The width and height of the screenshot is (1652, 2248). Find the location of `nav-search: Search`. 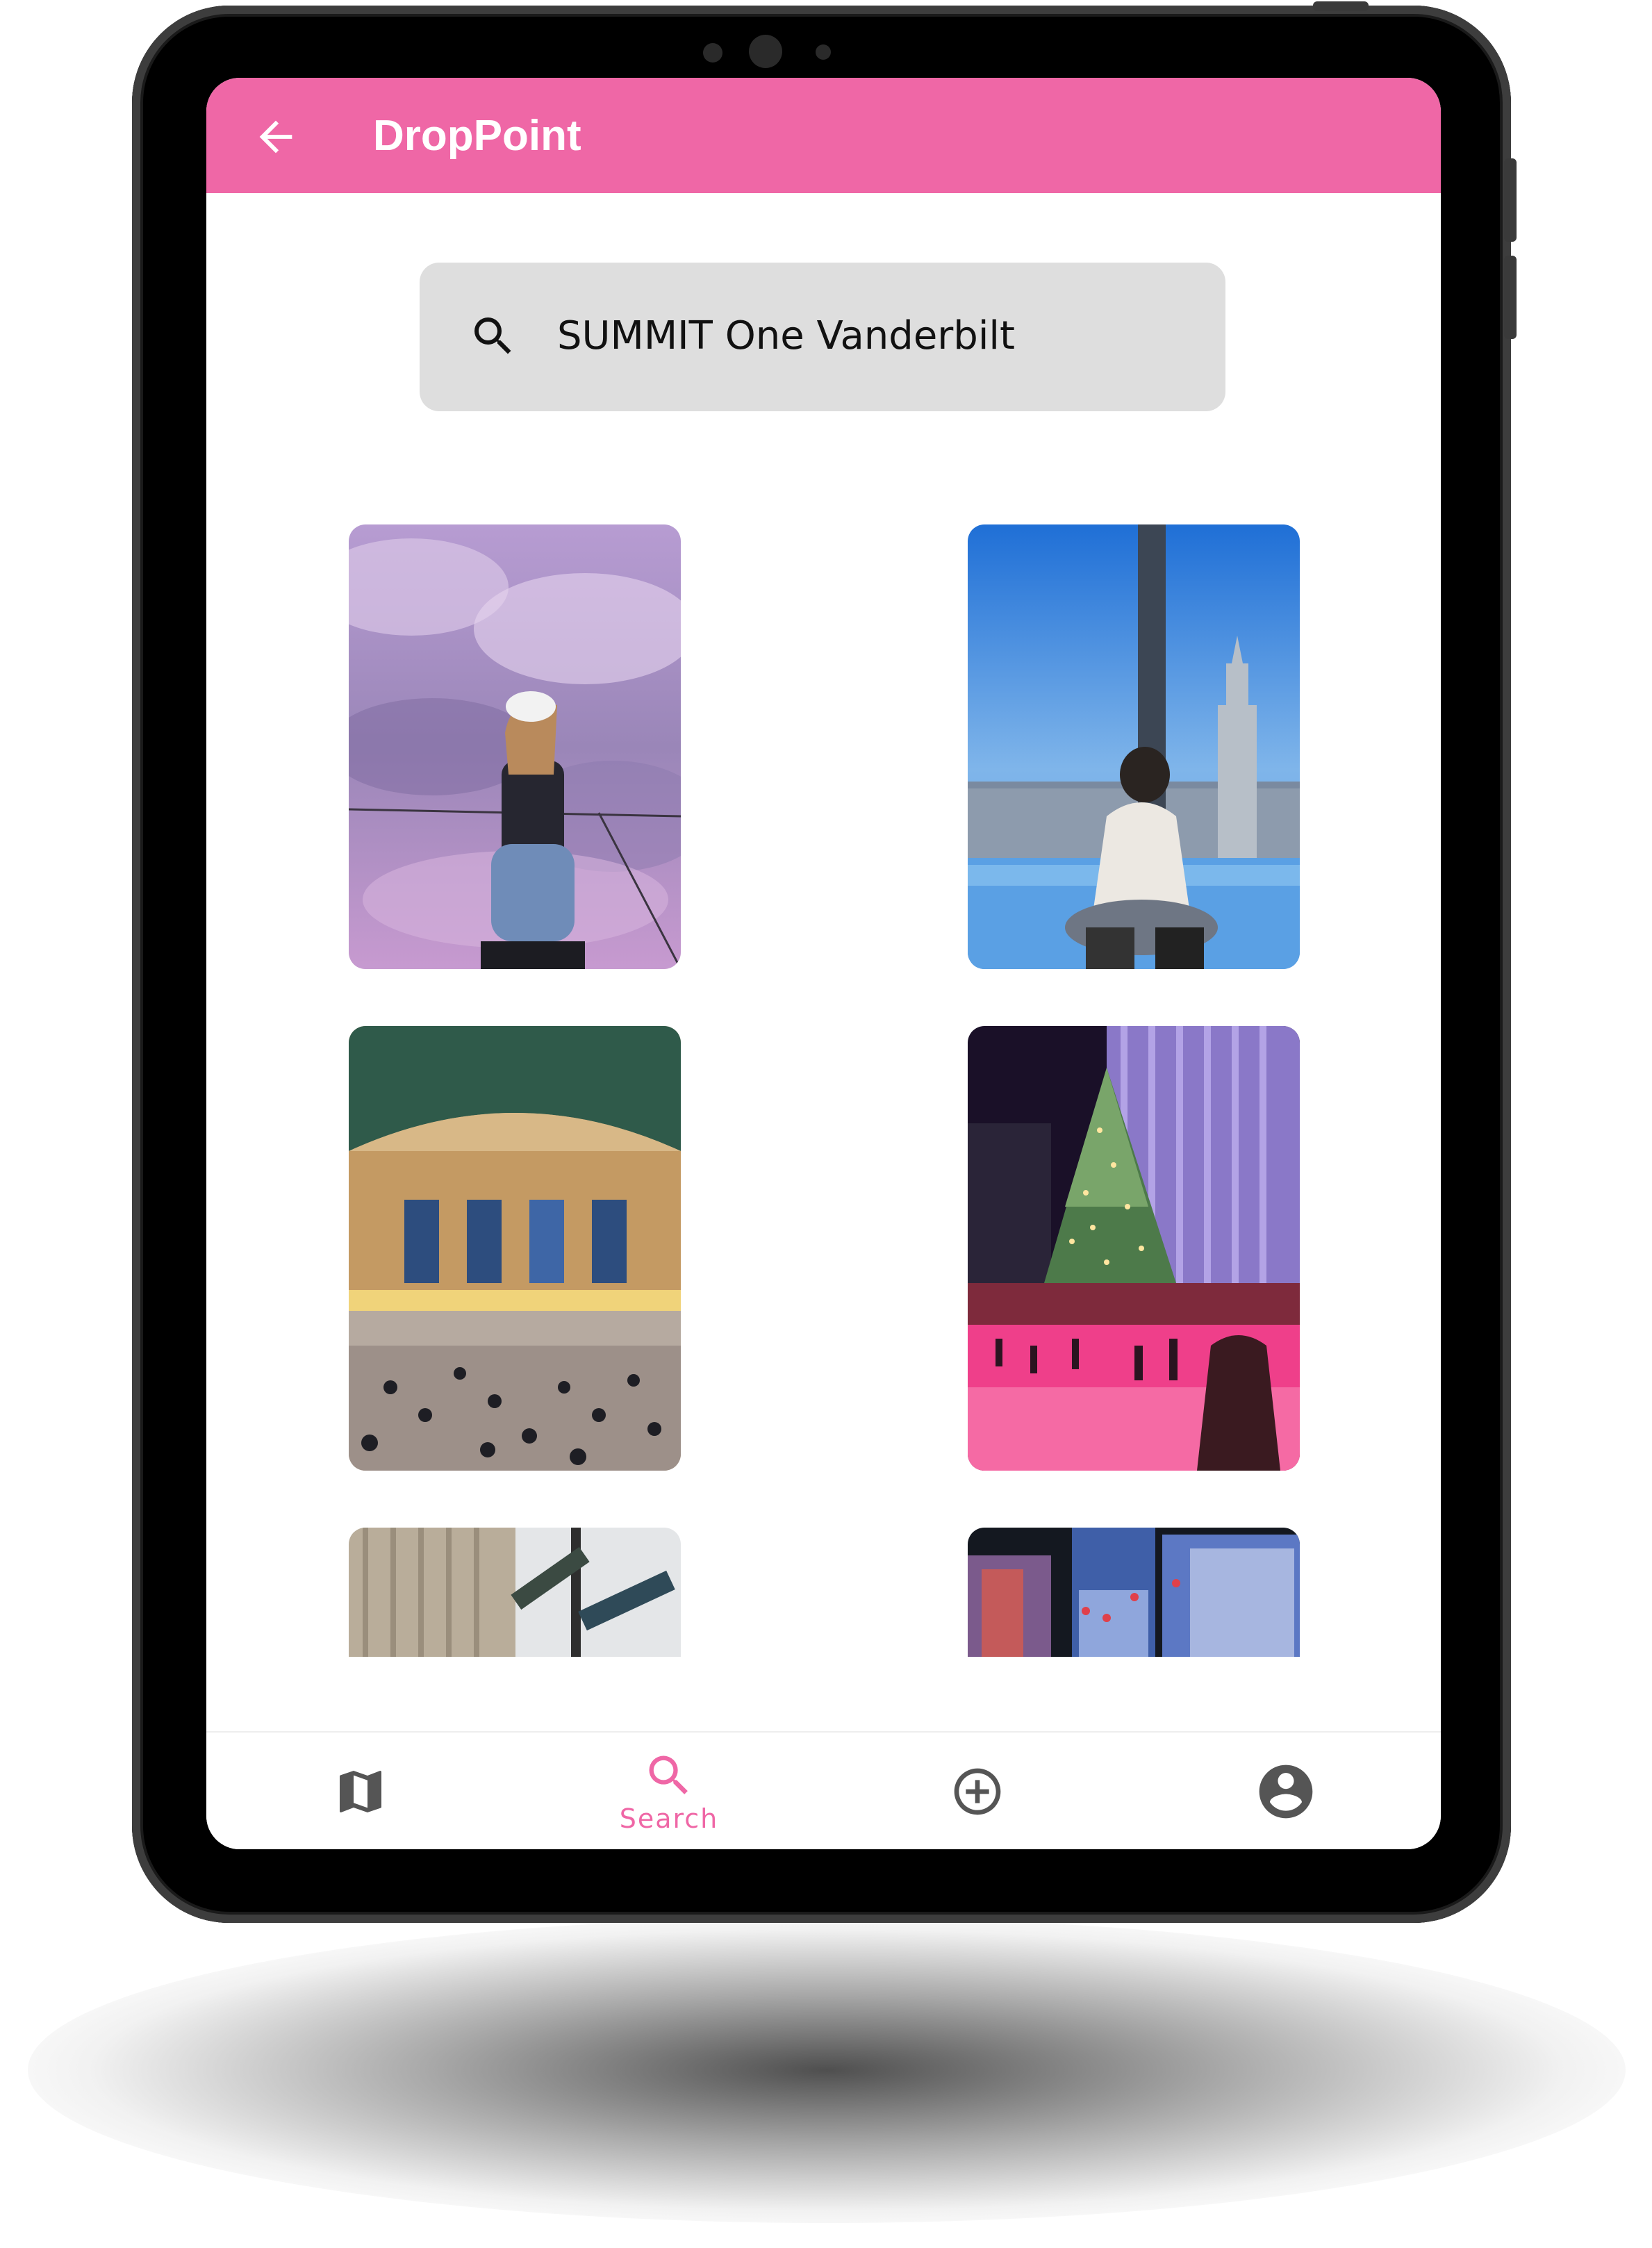

nav-search: Search is located at coordinates (669, 1791).